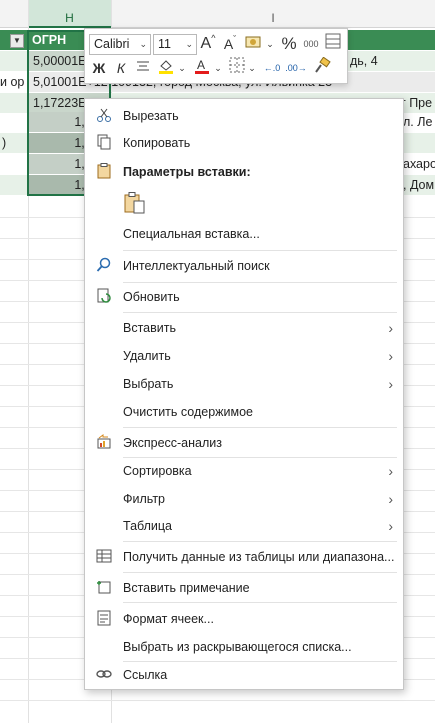 Image resolution: width=435 pixels, height=723 pixels. I want to click on menu-item-label: Удалить, so click(147, 356).